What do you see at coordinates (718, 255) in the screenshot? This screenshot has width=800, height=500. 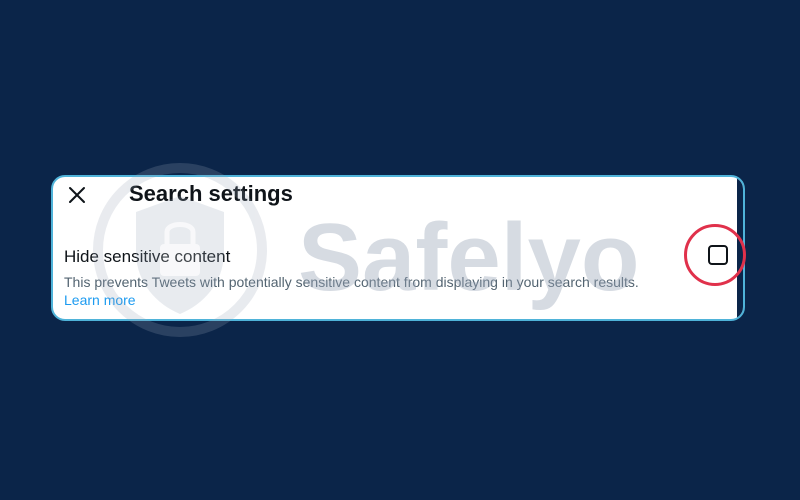 I see `hide-sensitive-content-checkbox` at bounding box center [718, 255].